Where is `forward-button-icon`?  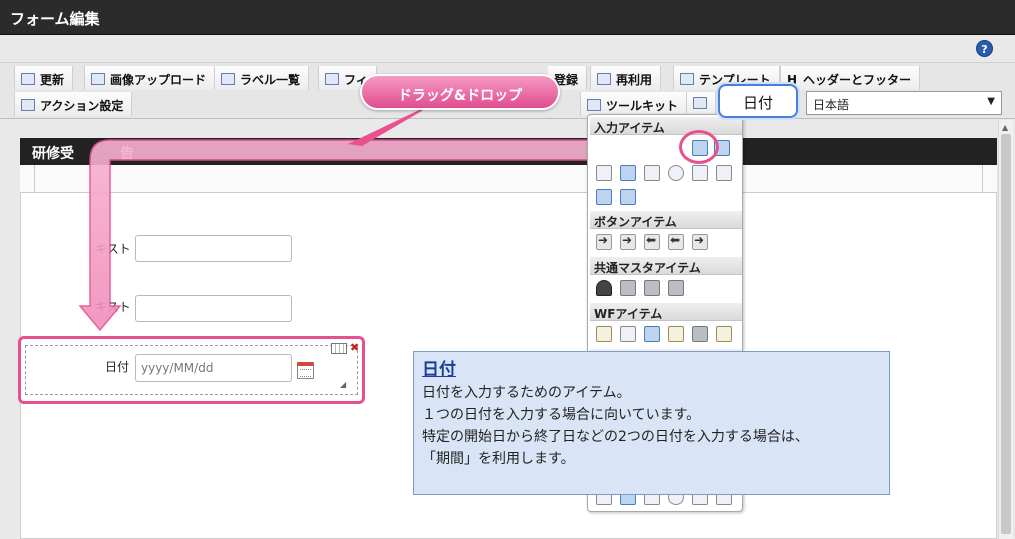
forward-button-icon is located at coordinates (700, 241).